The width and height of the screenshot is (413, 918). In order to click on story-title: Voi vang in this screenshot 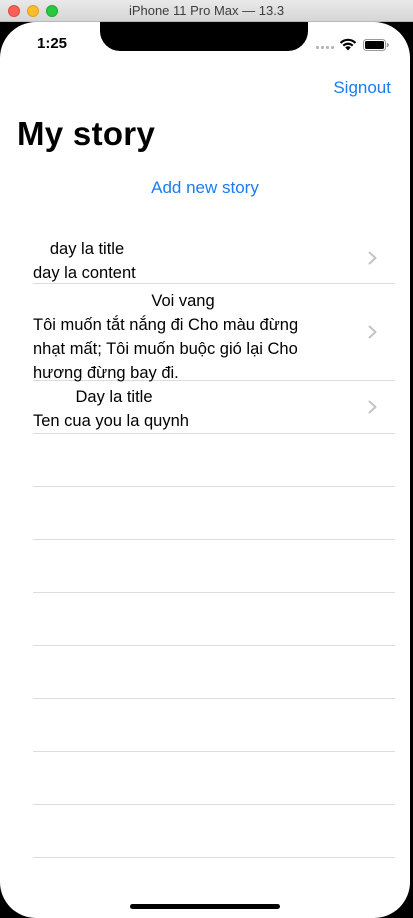, I will do `click(183, 301)`.